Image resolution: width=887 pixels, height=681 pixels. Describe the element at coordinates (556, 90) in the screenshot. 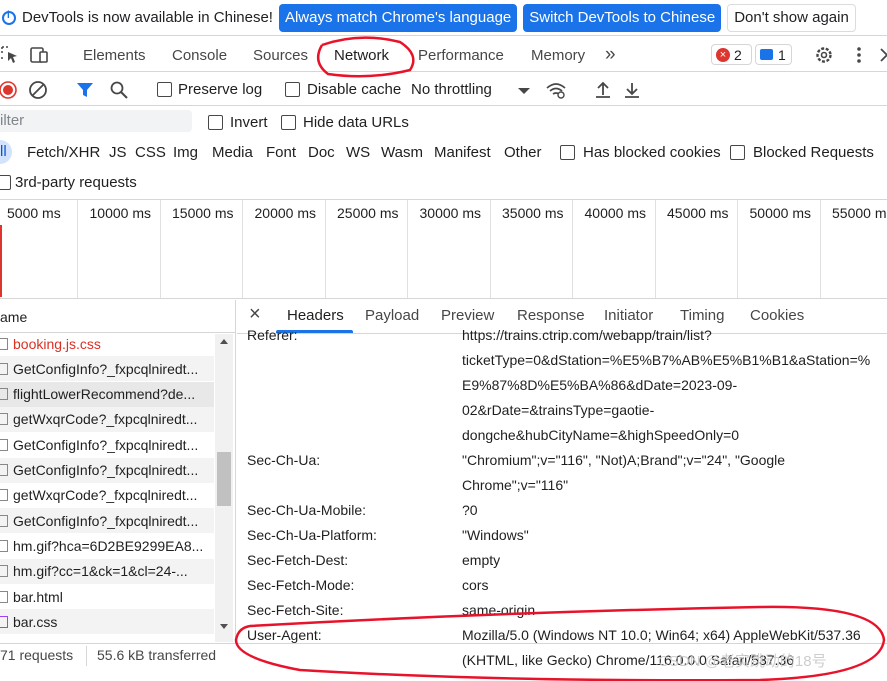

I see `network-conditions-icon` at that location.